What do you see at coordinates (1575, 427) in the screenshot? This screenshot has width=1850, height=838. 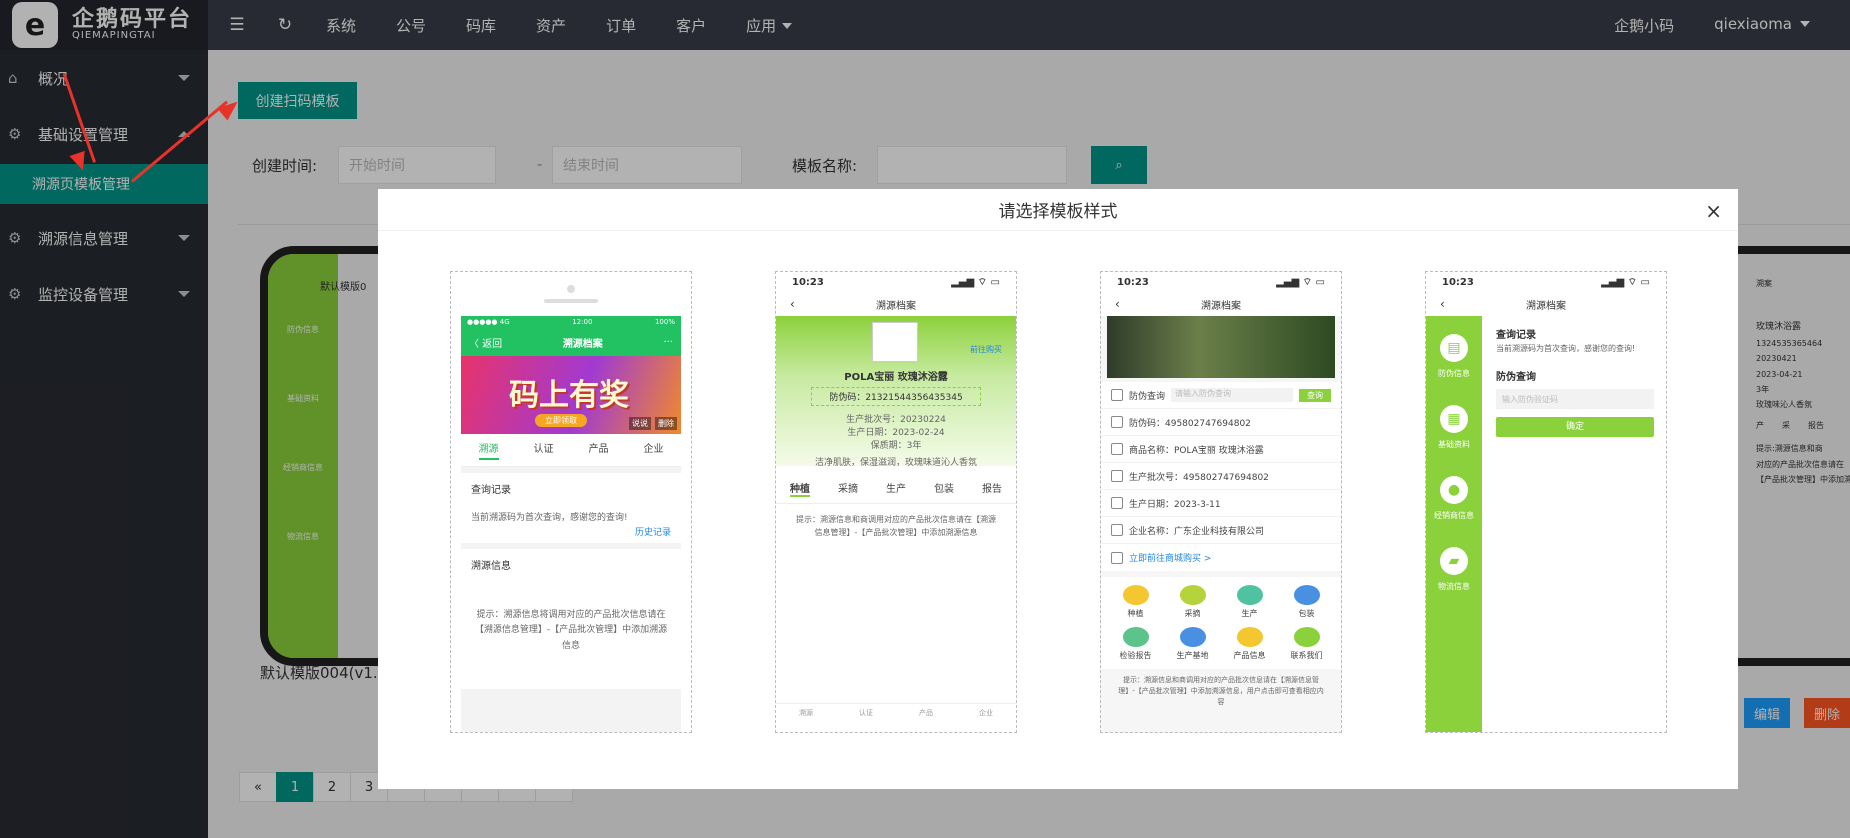 I see `confirm-button: 确定` at bounding box center [1575, 427].